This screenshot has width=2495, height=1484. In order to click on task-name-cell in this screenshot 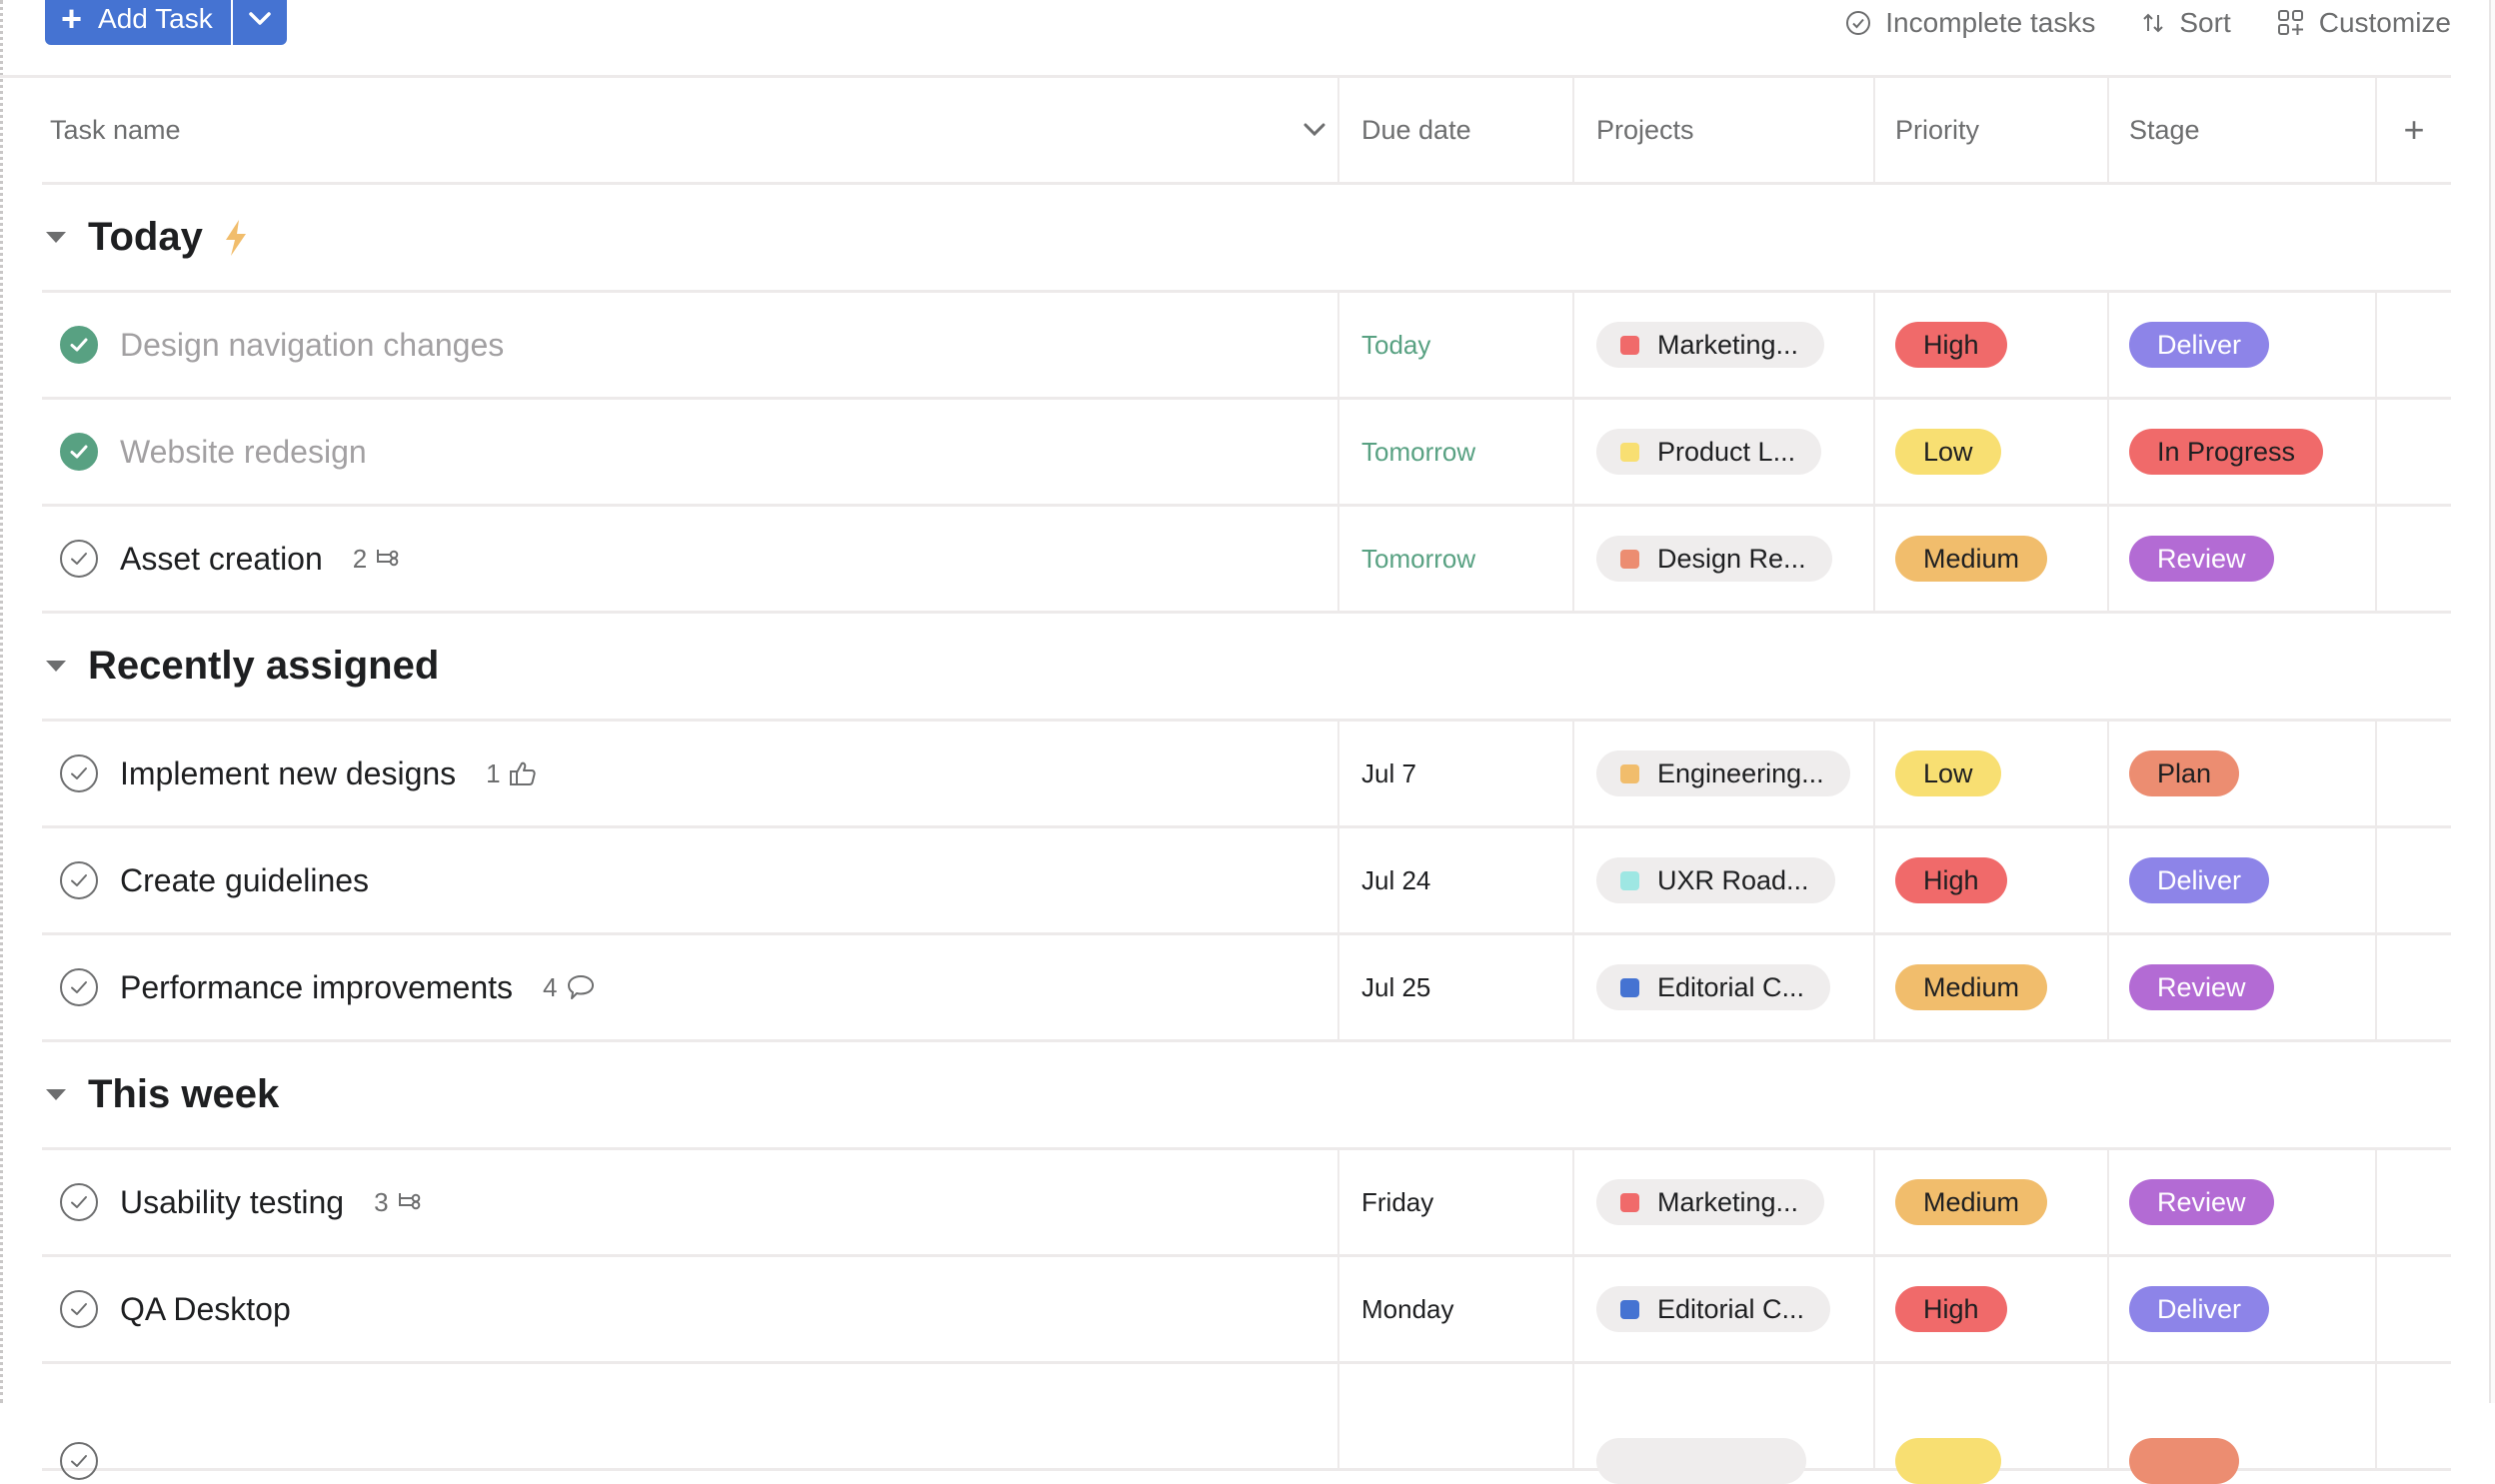, I will do `click(689, 1422)`.